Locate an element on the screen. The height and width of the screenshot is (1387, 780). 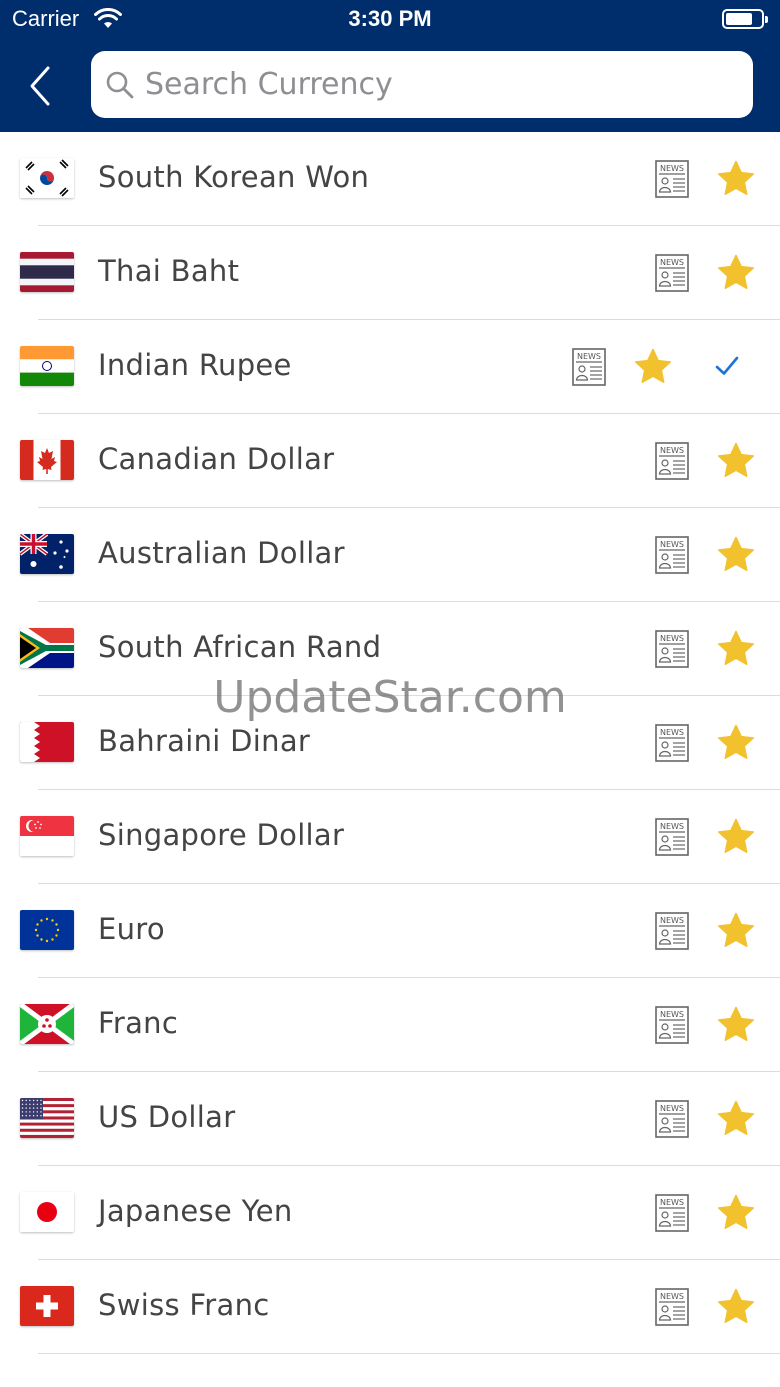
currency-row: US Dollar NEWS is located at coordinates (390, 1119).